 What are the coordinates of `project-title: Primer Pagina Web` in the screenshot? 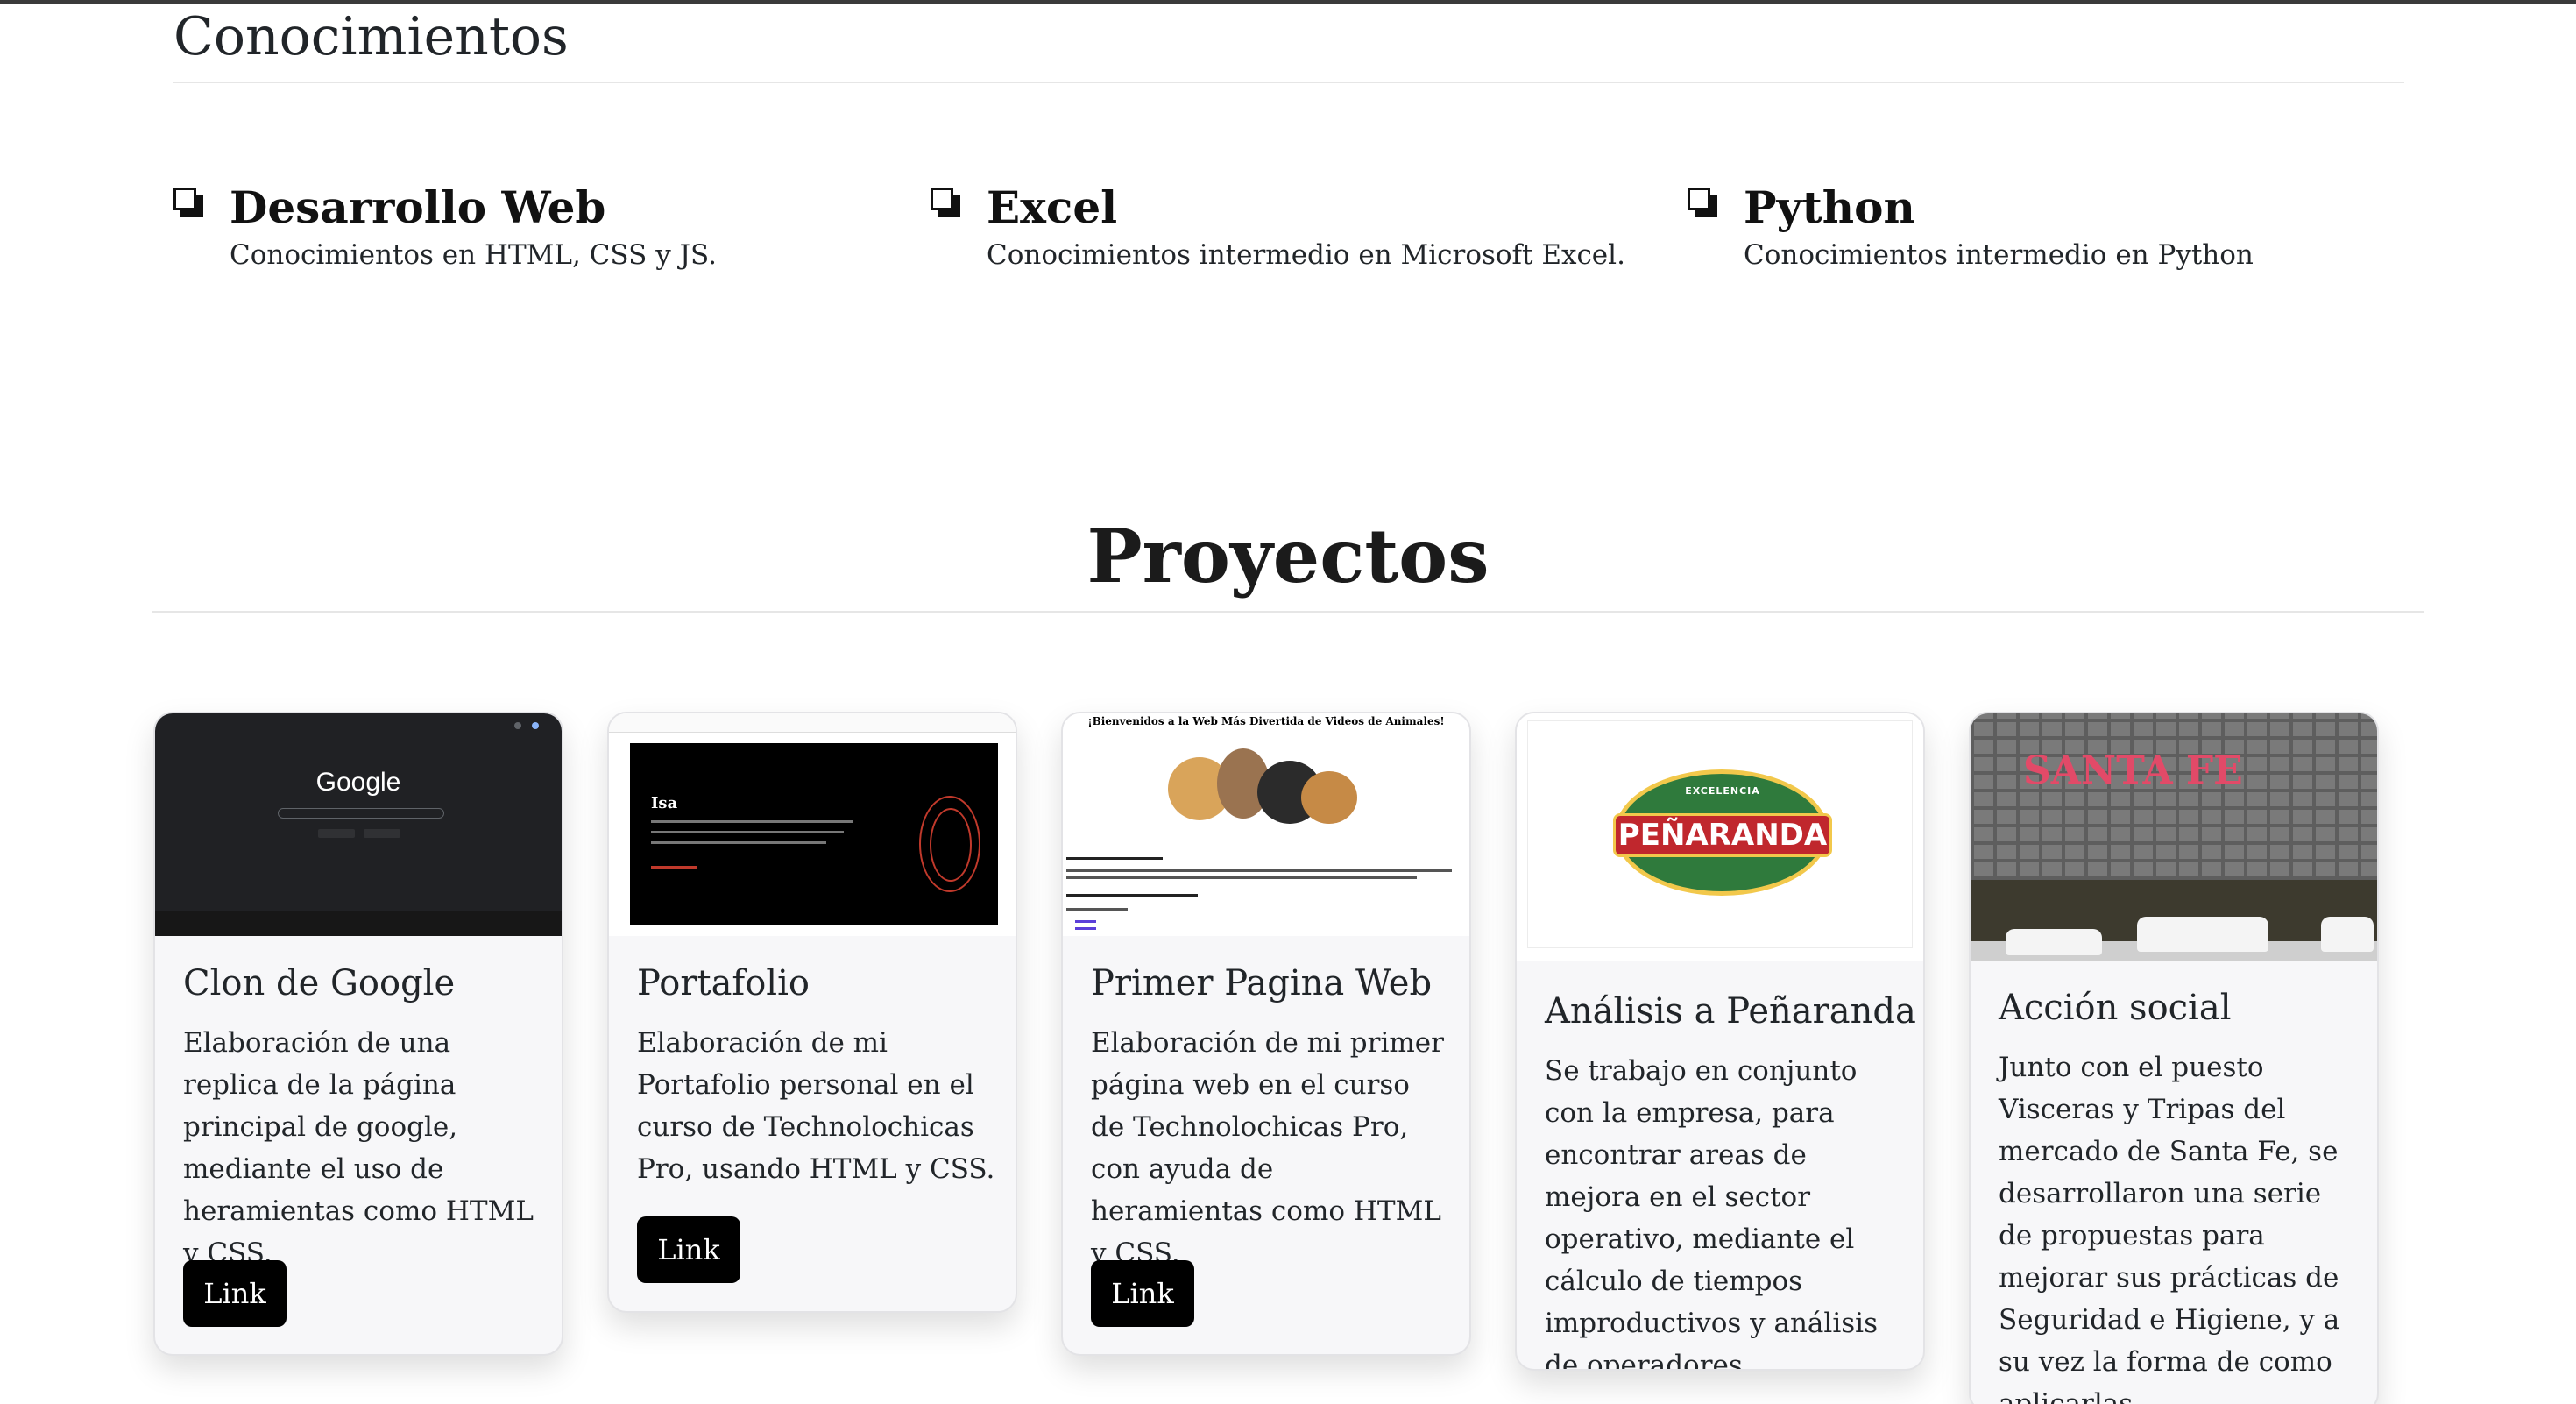 It's located at (1262, 983).